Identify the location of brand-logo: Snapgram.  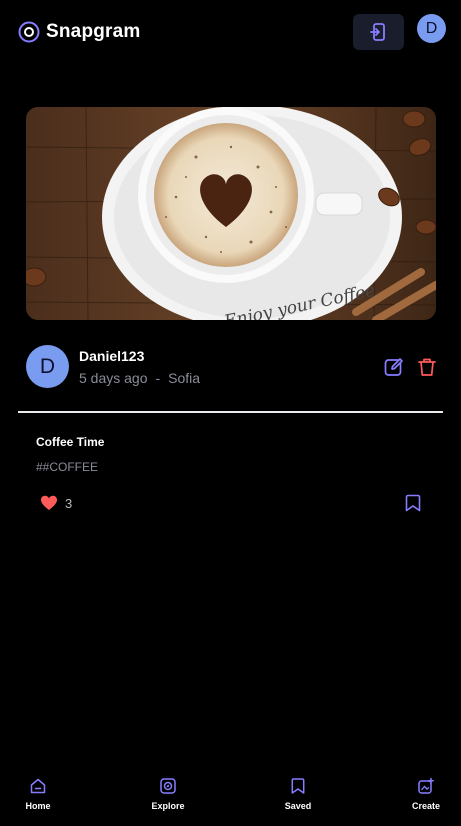
(79, 32).